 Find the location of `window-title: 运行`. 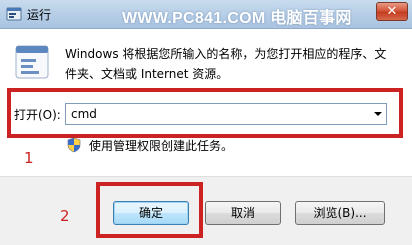

window-title: 运行 is located at coordinates (39, 15).